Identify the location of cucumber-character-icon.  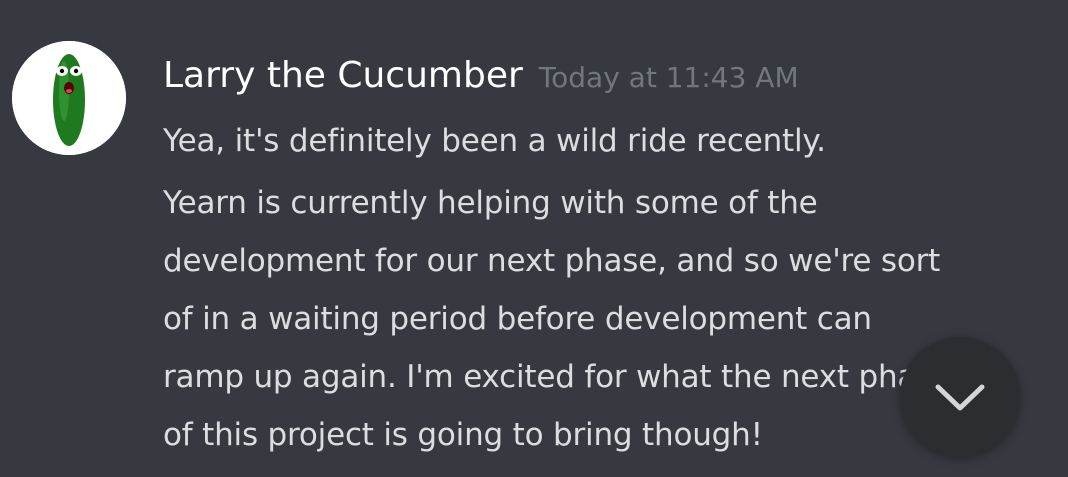
(69, 98).